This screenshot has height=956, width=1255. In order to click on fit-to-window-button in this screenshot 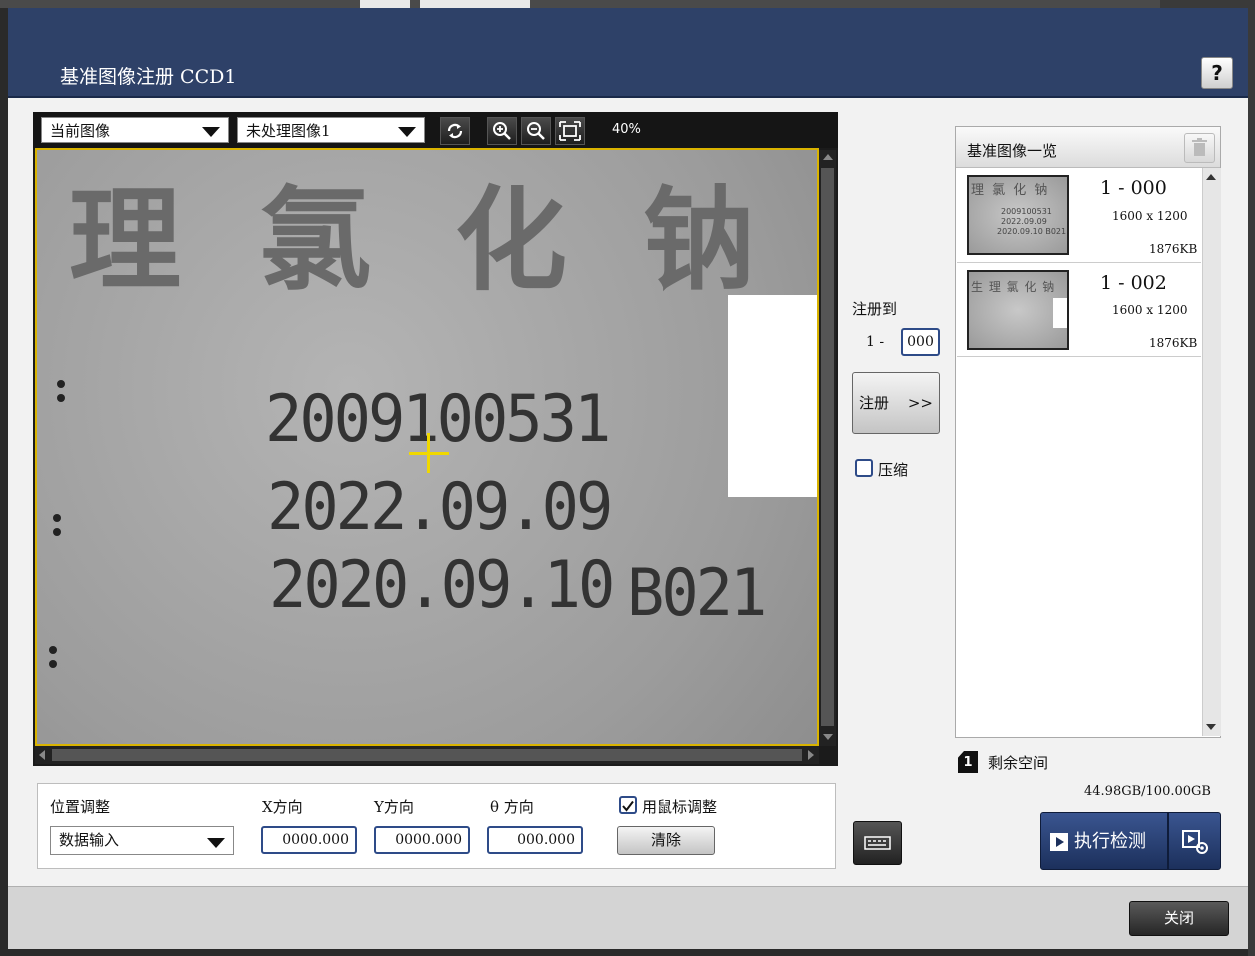, I will do `click(570, 131)`.